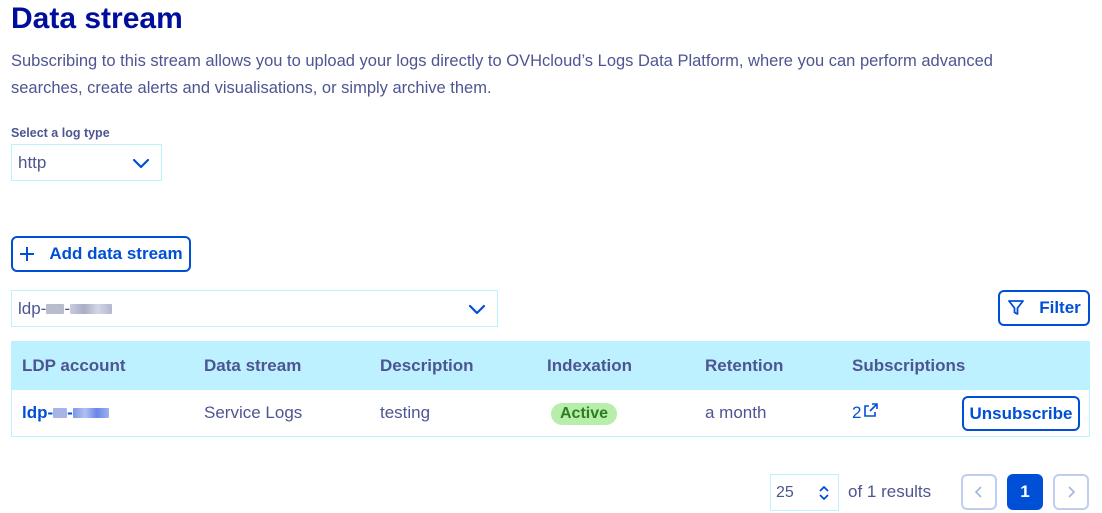 This screenshot has width=1102, height=513. Describe the element at coordinates (38, 412) in the screenshot. I see `ldp-account-prefix: ldp-` at that location.